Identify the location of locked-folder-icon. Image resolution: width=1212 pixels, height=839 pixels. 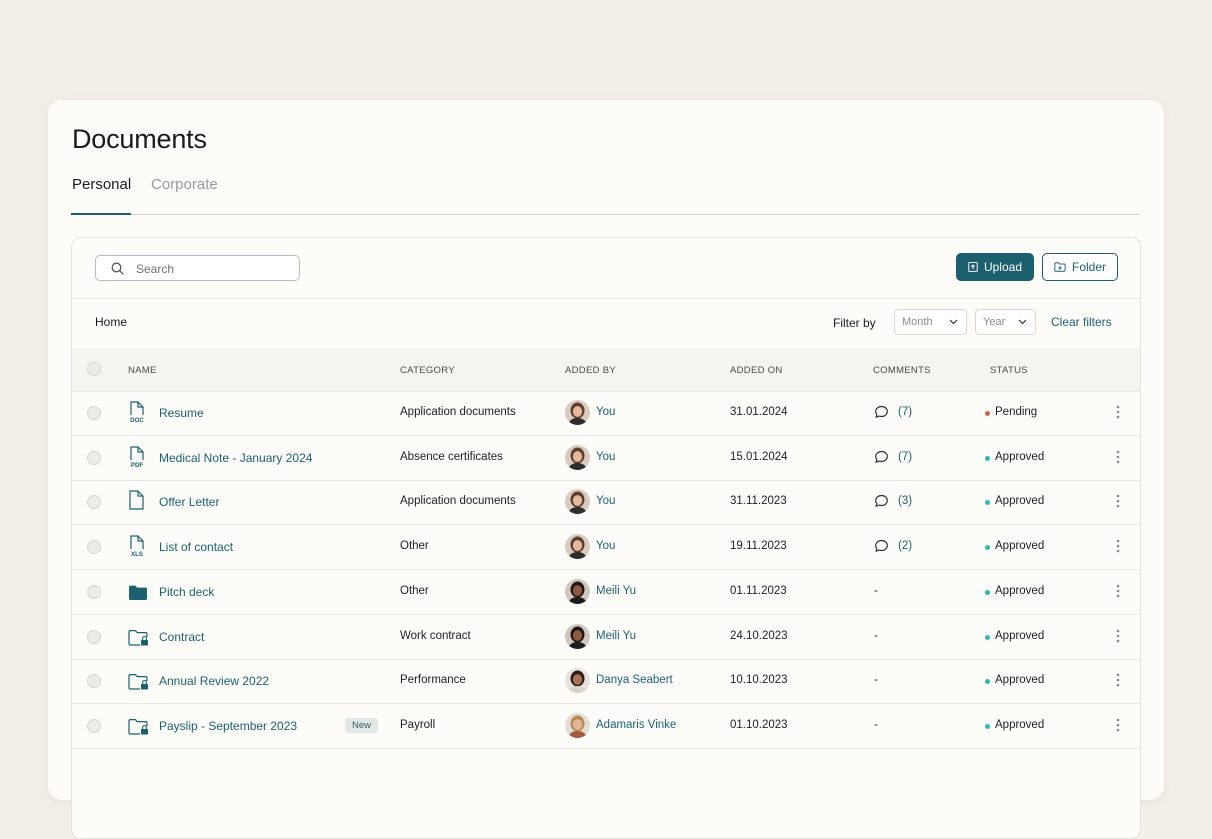
(138, 639).